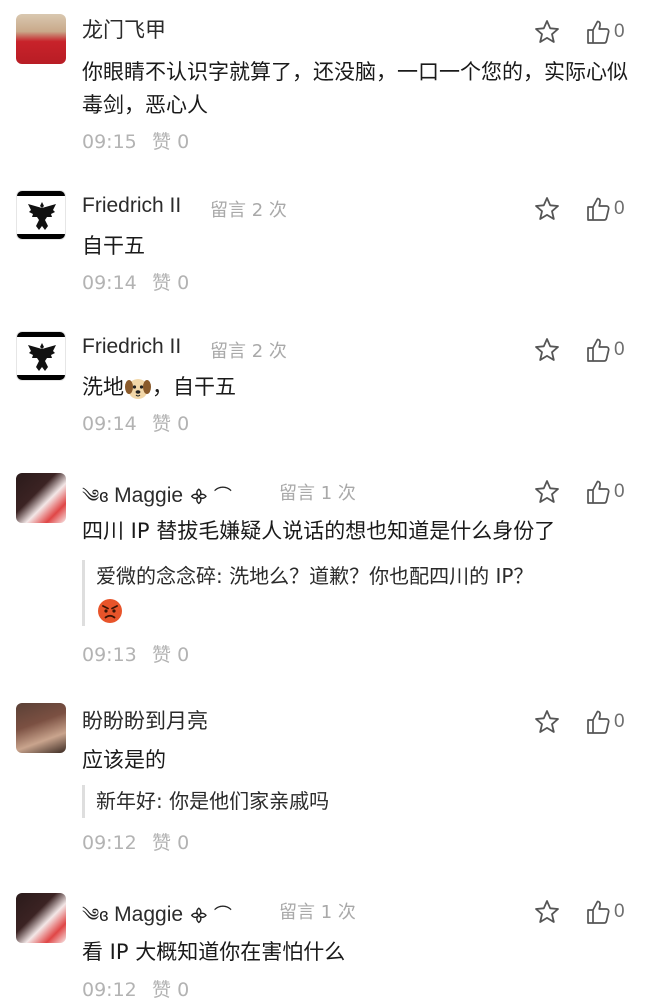  What do you see at coordinates (194, 387) in the screenshot?
I see `comment-text-part: ，自干五` at bounding box center [194, 387].